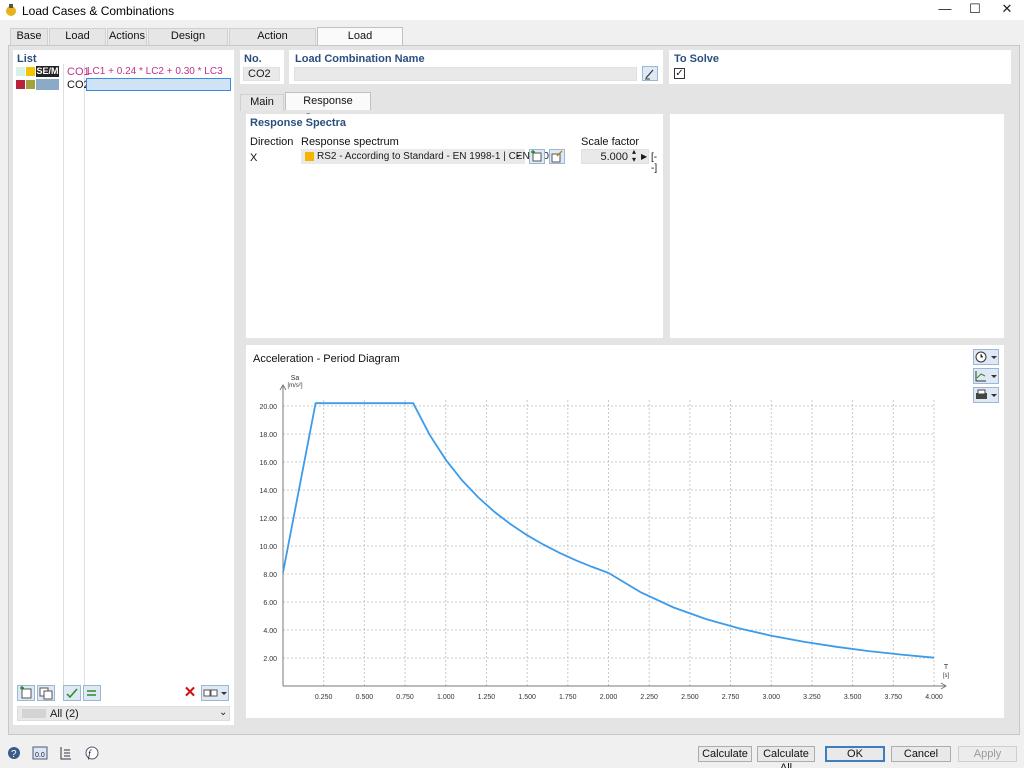 The width and height of the screenshot is (1024, 768). I want to click on formula-icon: f, so click(92, 753).